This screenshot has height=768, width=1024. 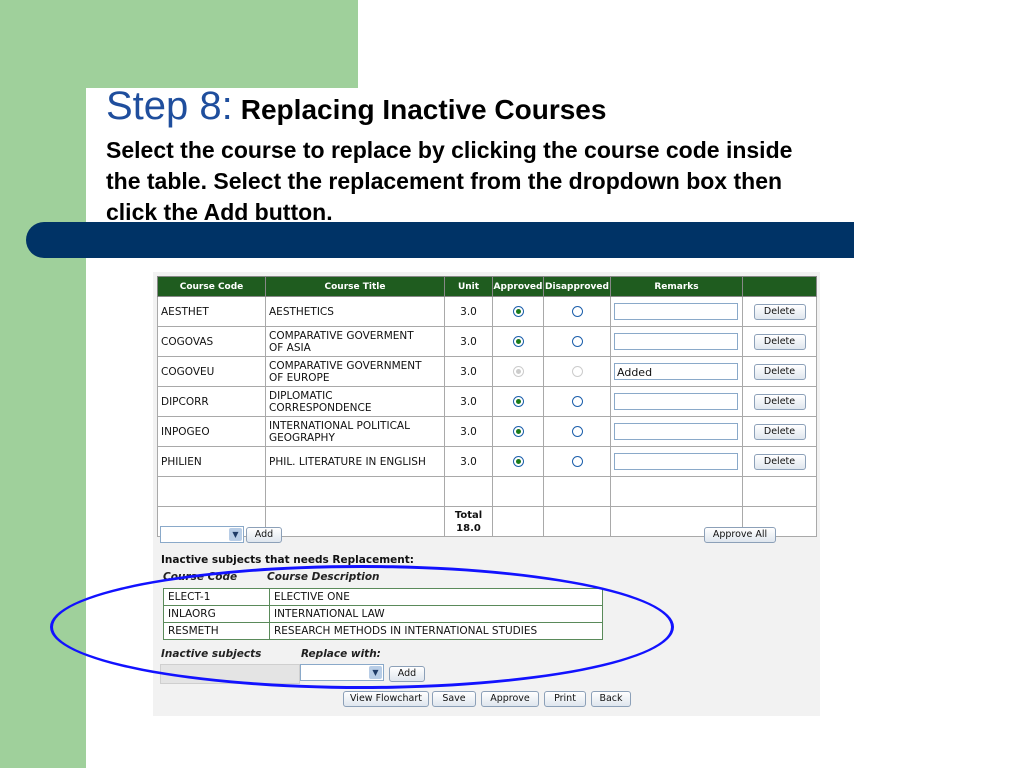 What do you see at coordinates (355, 286) in the screenshot?
I see `col-course-title: Course Title` at bounding box center [355, 286].